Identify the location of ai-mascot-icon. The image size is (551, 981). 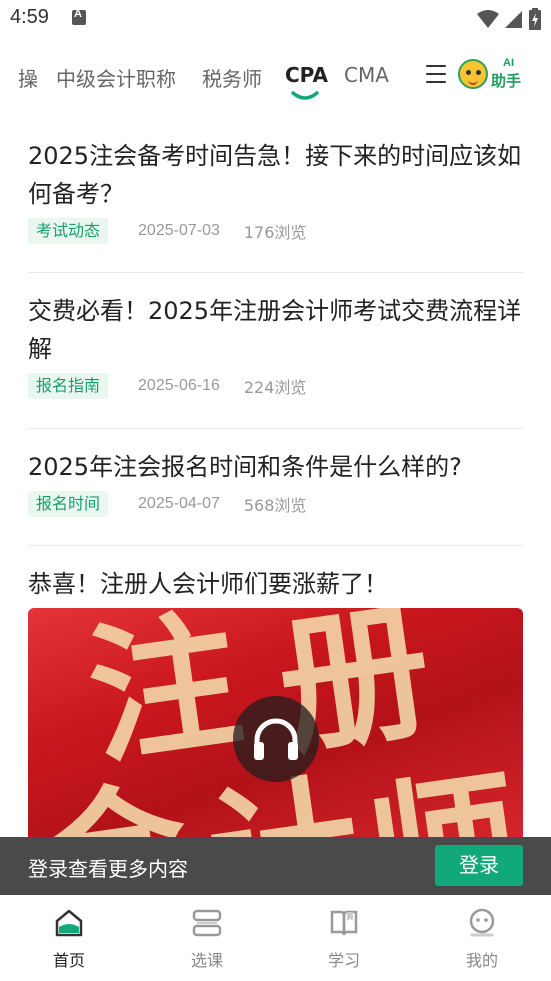
(473, 74).